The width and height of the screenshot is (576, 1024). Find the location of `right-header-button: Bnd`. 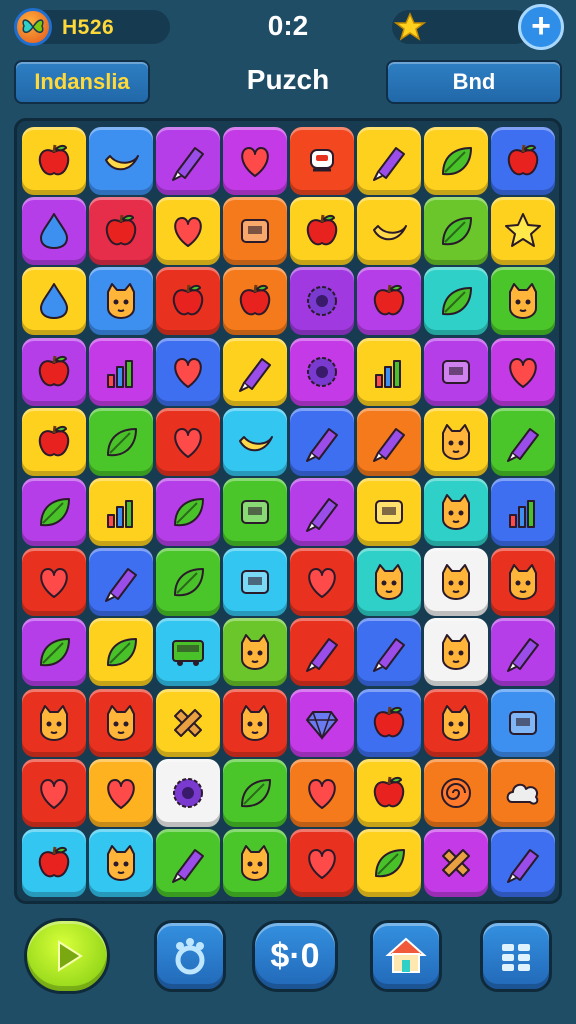

right-header-button: Bnd is located at coordinates (474, 82).